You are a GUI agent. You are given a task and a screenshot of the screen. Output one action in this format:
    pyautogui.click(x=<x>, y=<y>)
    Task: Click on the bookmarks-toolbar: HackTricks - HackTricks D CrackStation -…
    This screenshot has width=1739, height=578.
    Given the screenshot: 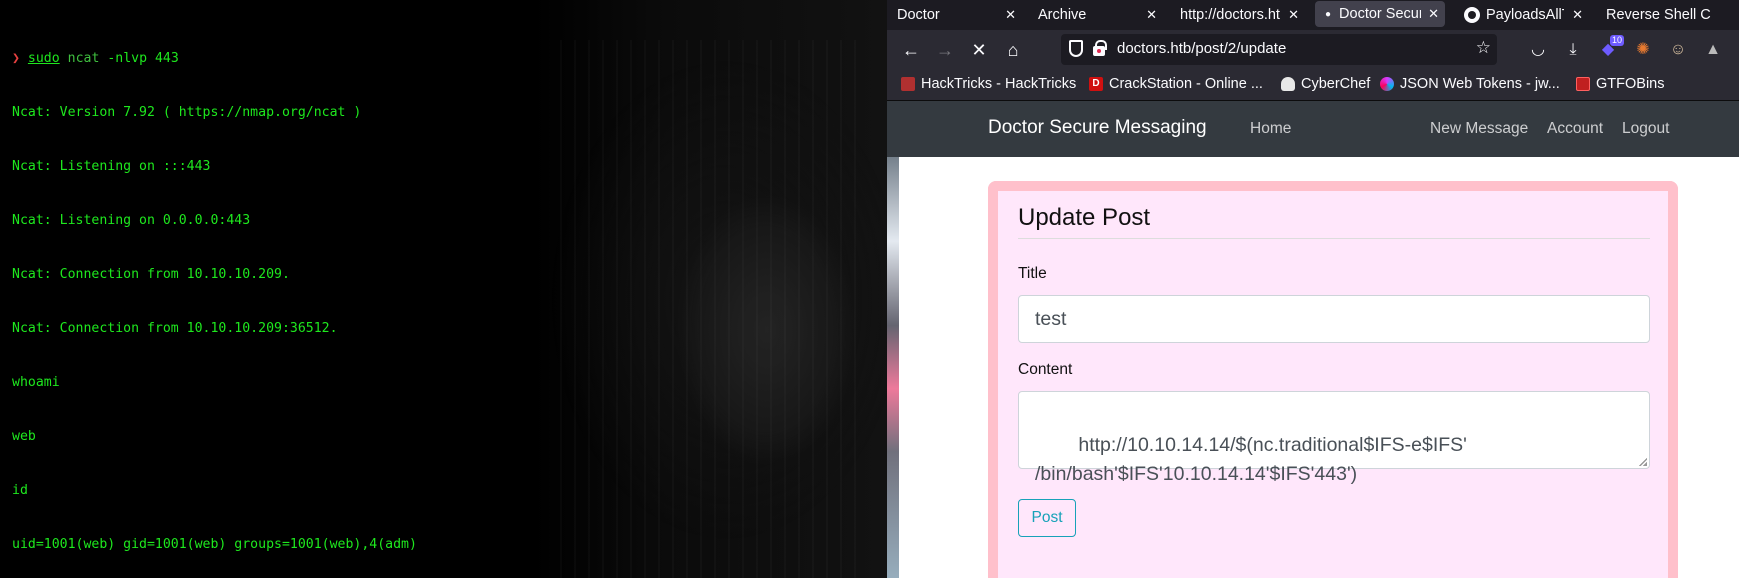 What is the action you would take?
    pyautogui.click(x=1313, y=85)
    